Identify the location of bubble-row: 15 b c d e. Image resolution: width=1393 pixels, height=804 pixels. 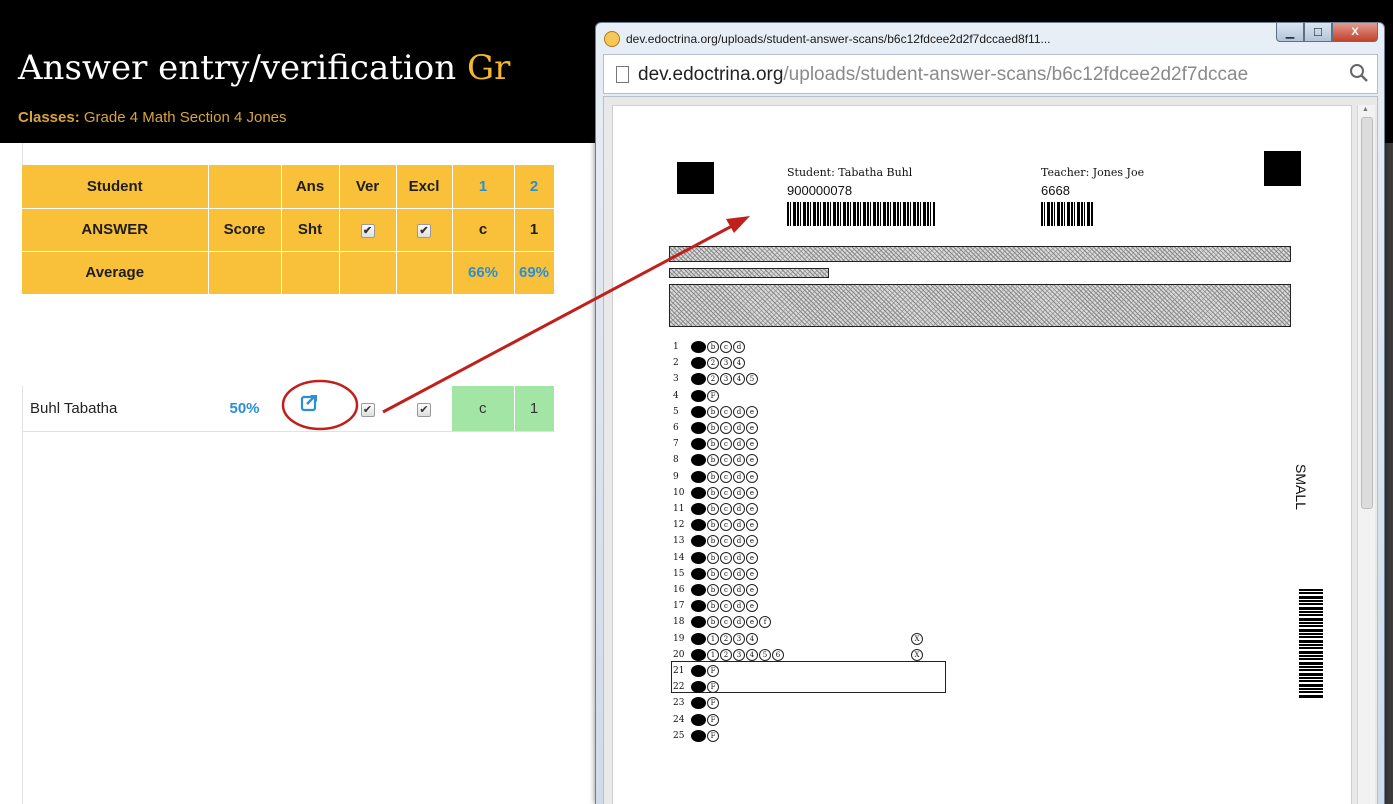
(716, 574).